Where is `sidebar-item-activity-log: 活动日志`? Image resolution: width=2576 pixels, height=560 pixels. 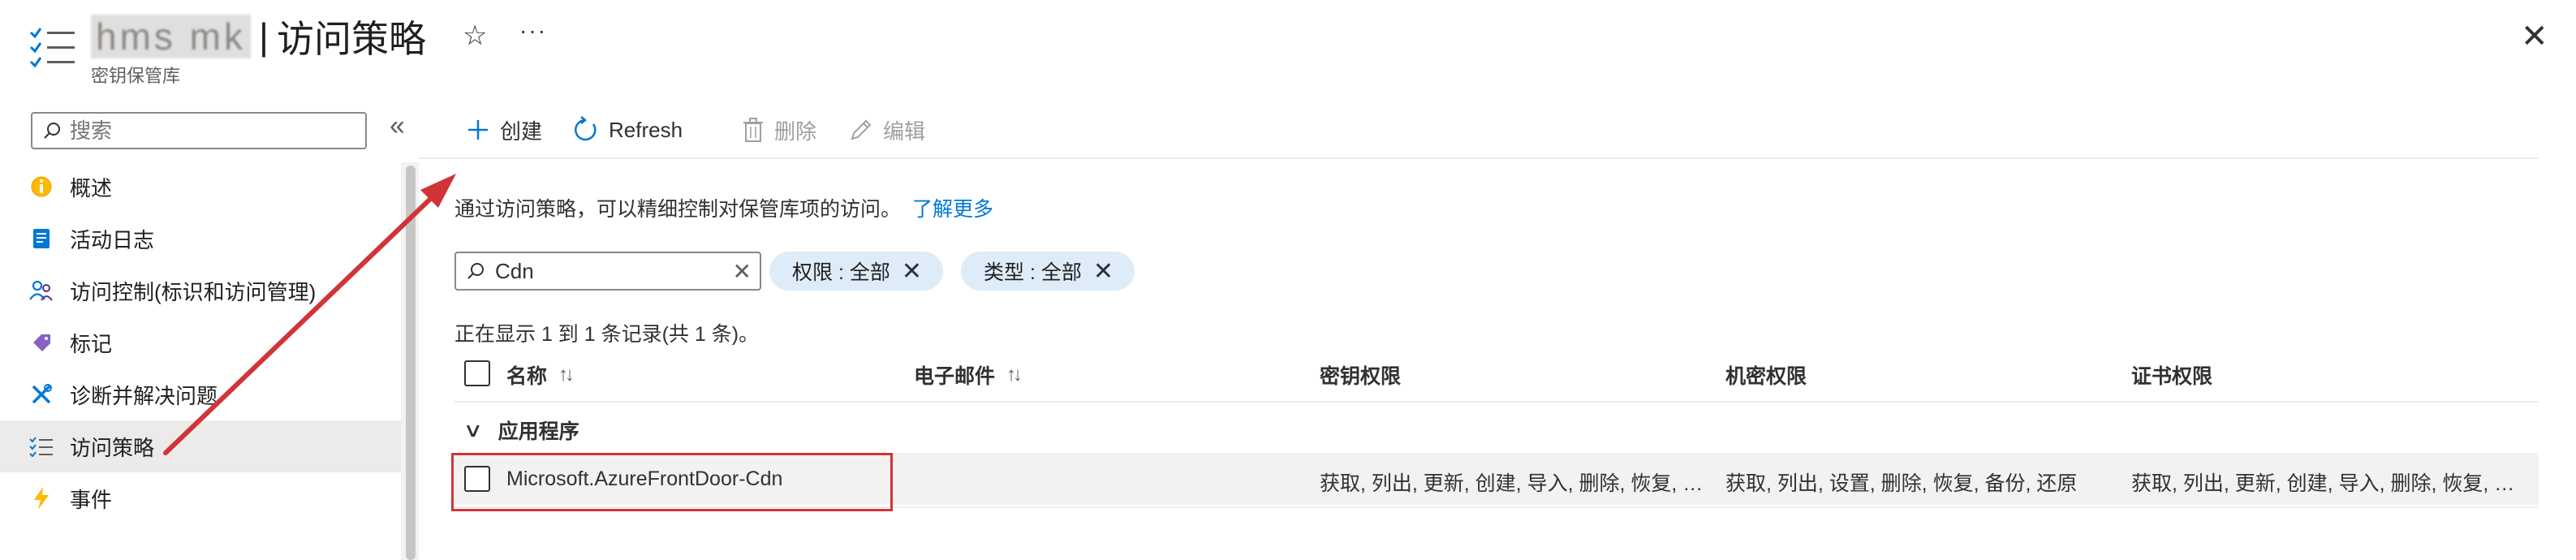 sidebar-item-activity-log: 活动日志 is located at coordinates (201, 239).